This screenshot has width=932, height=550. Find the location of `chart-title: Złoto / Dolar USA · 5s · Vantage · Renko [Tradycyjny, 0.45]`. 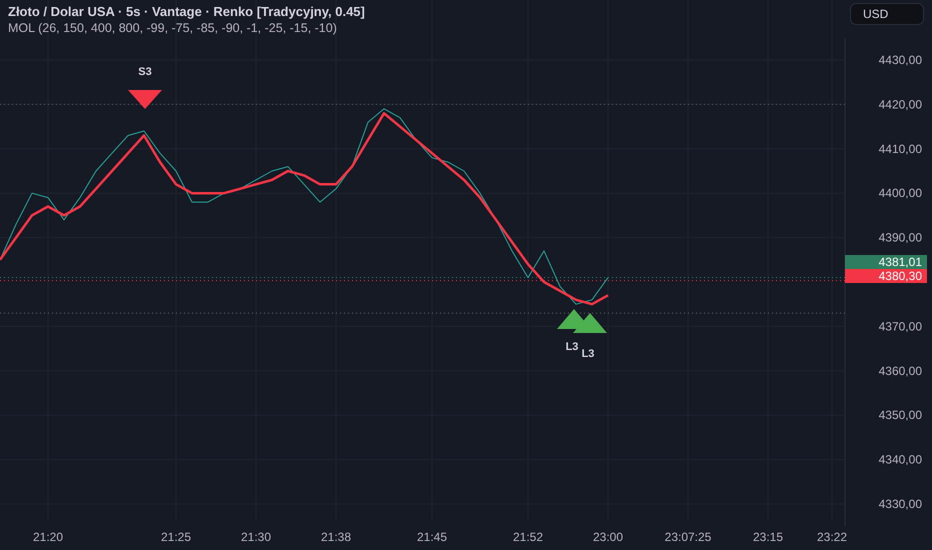

chart-title: Złoto / Dolar USA · 5s · Vantage · Renko [Tradycyjny, 0.45] is located at coordinates (186, 12).